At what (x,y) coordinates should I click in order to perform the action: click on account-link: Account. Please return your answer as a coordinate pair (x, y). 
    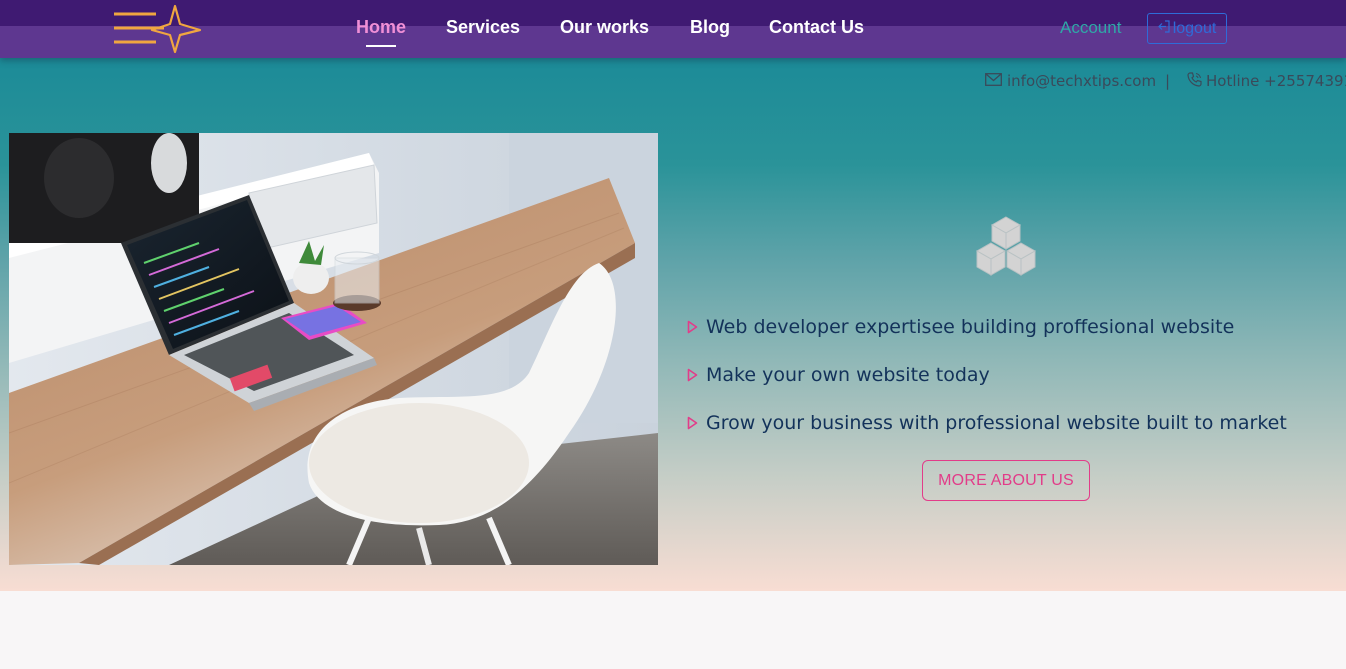
    Looking at the image, I should click on (1090, 28).